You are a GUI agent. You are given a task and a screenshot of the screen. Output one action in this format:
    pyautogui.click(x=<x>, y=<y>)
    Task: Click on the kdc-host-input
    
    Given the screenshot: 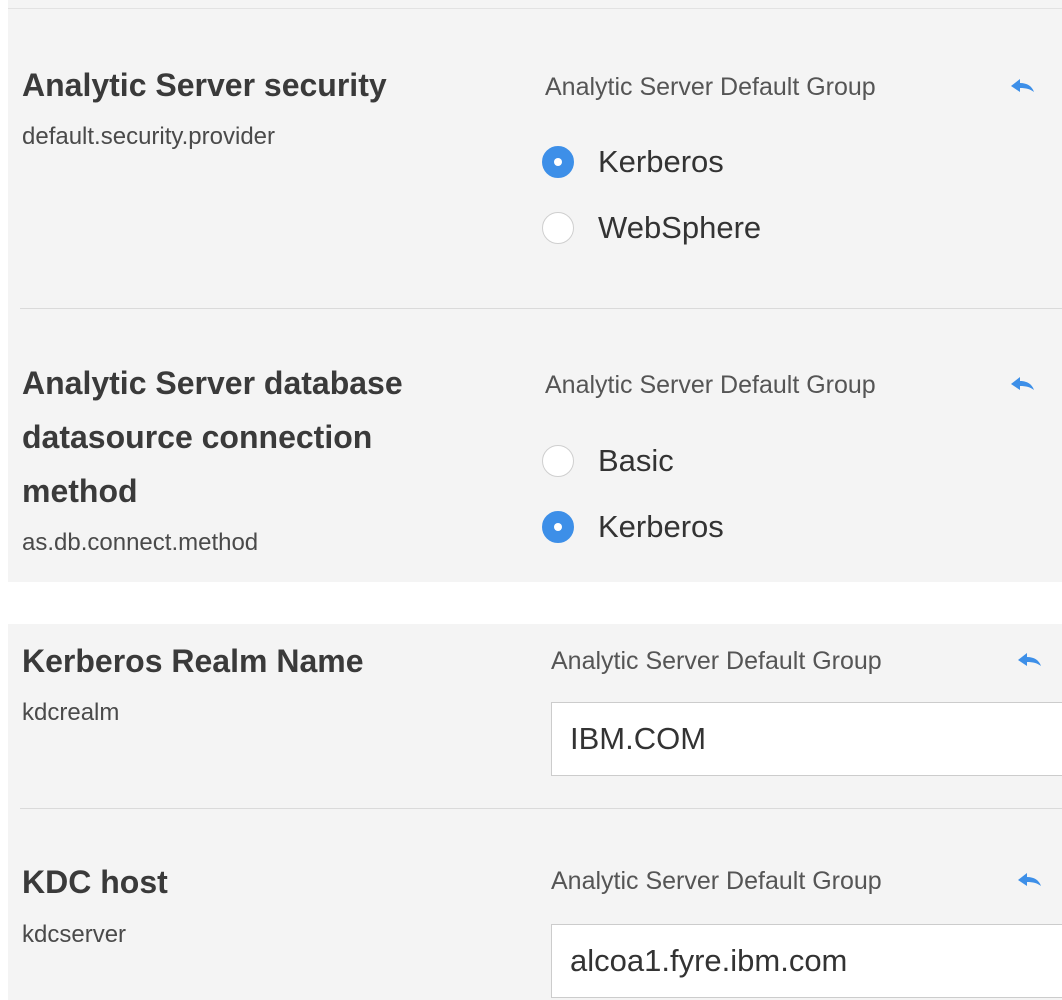 What is the action you would take?
    pyautogui.click(x=806, y=961)
    